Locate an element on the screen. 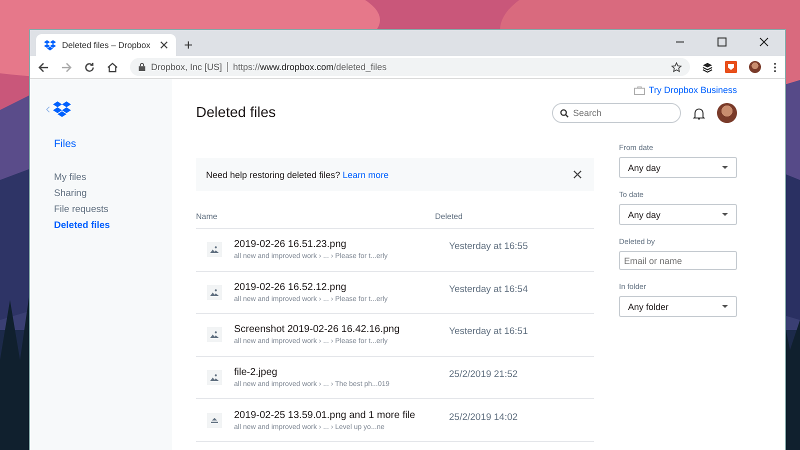  learn-more-link: Learn more is located at coordinates (365, 175).